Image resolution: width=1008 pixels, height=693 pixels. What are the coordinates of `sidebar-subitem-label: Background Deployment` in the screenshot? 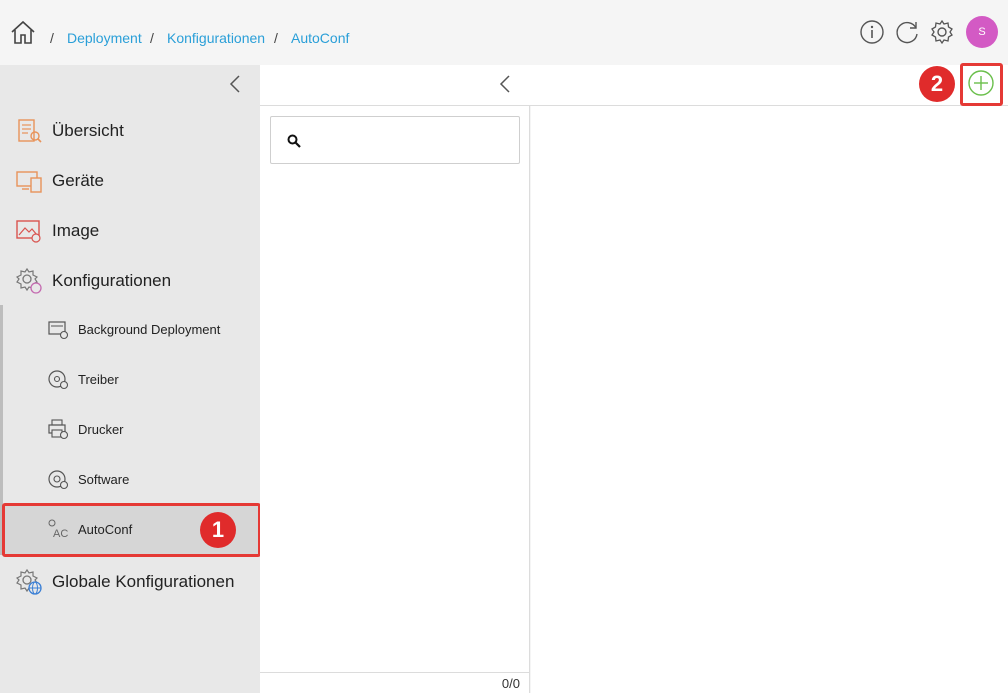 It's located at (149, 329).